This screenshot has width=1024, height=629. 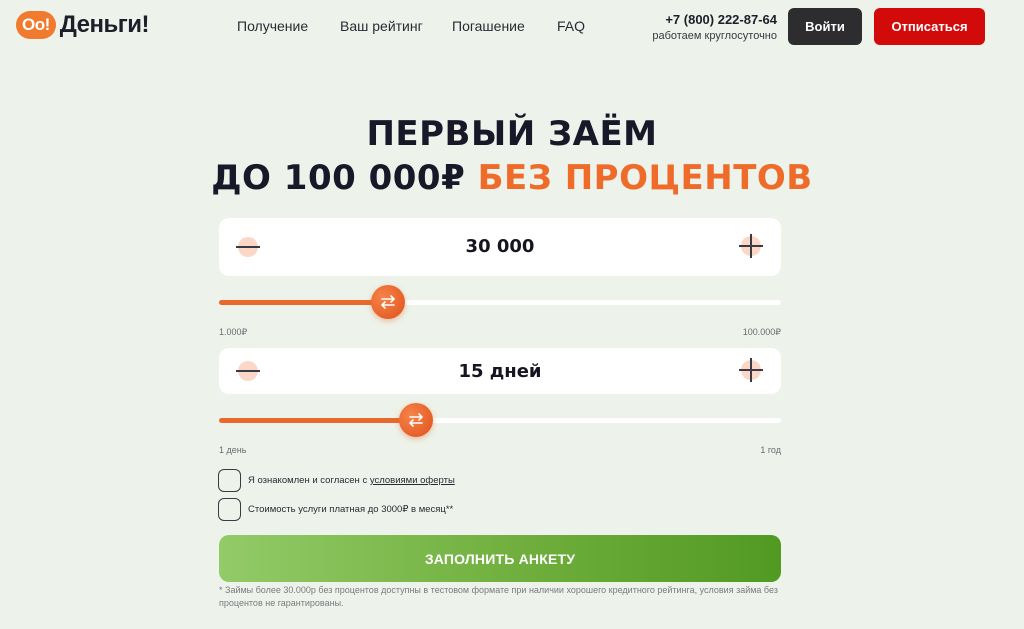 I want to click on logo: Oo! Деньги!, so click(x=83, y=25).